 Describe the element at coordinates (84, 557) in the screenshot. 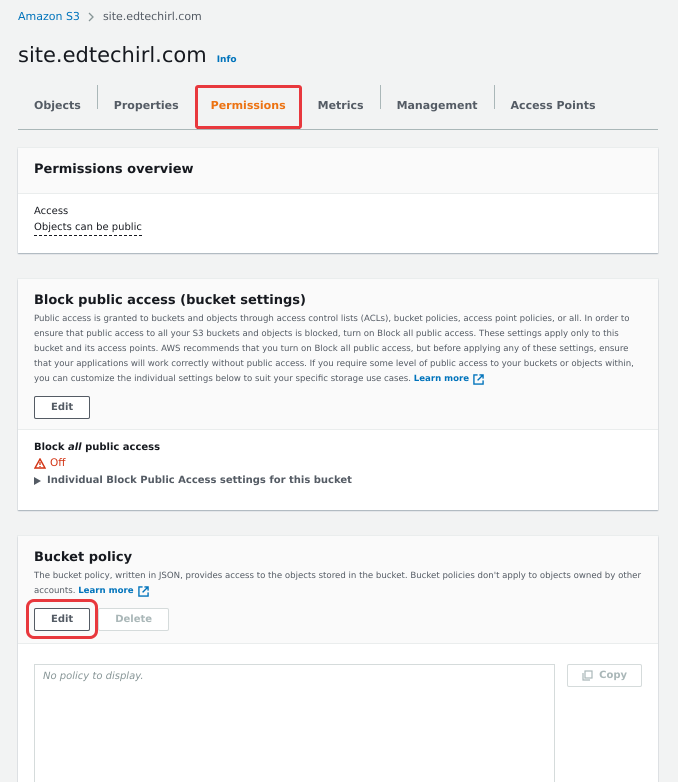

I see `card-title: Bucket policy` at that location.